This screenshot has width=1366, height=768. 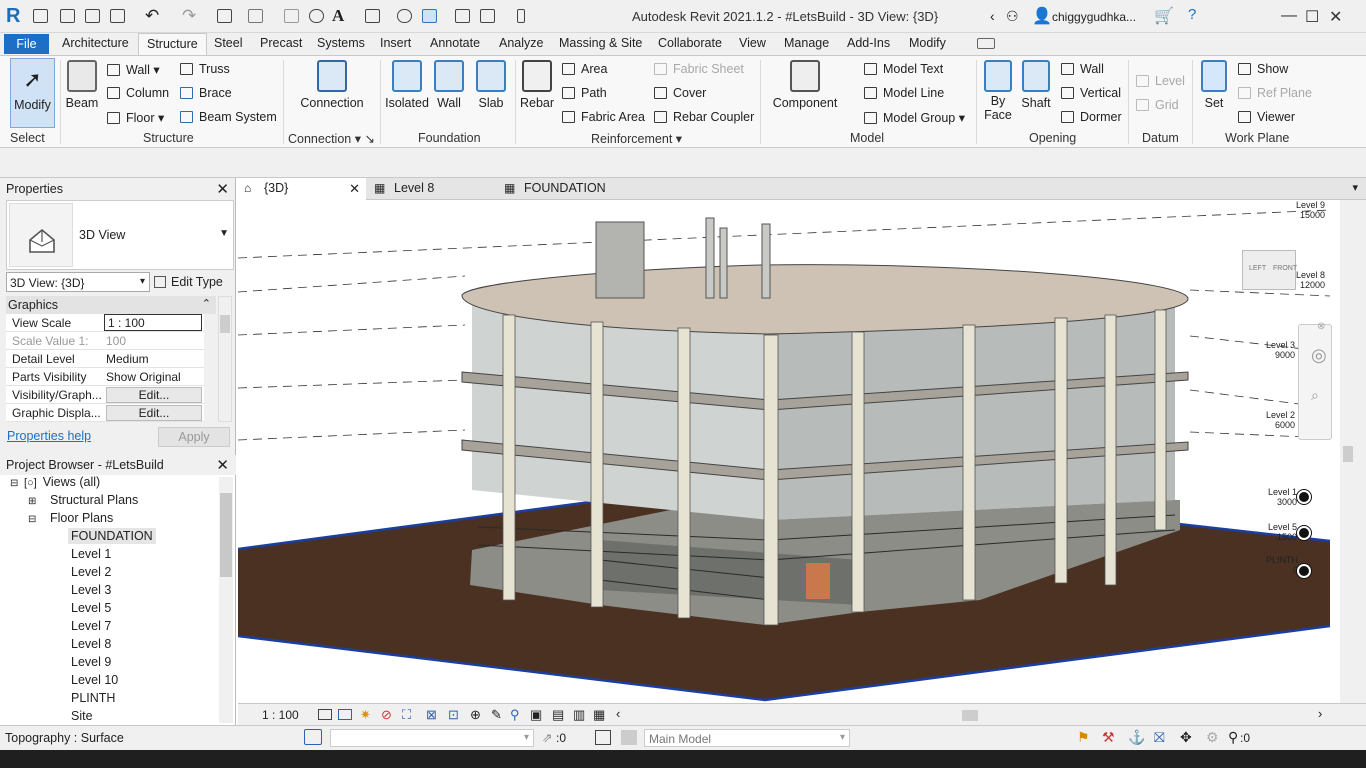 I want to click on component-button: Component, so click(x=805, y=92).